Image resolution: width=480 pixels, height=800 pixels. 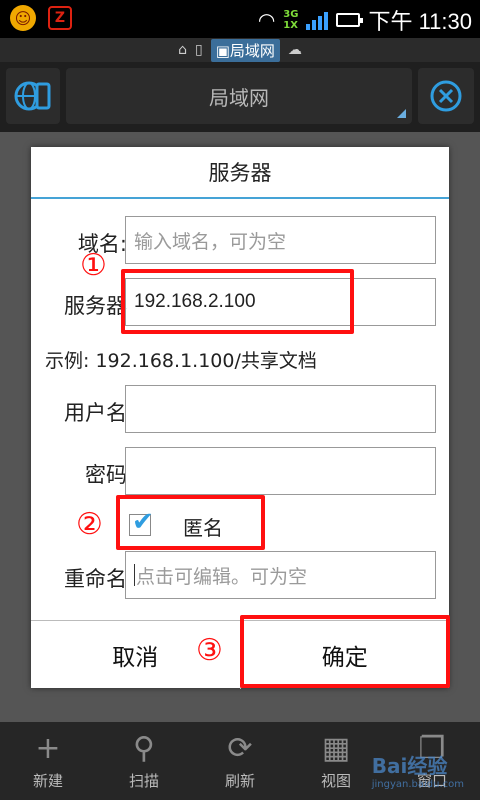 I want to click on bottom-nav-scan: ⚲ 扫描, so click(x=144, y=761).